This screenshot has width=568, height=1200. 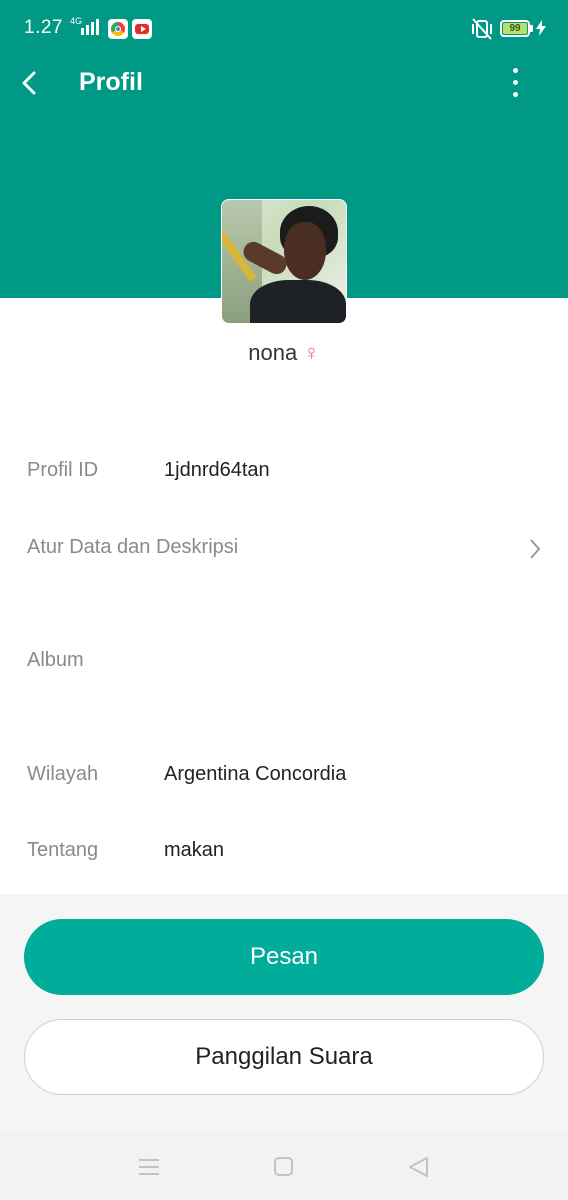 I want to click on profile-id-value: 1jdnrd64tan, so click(x=217, y=470).